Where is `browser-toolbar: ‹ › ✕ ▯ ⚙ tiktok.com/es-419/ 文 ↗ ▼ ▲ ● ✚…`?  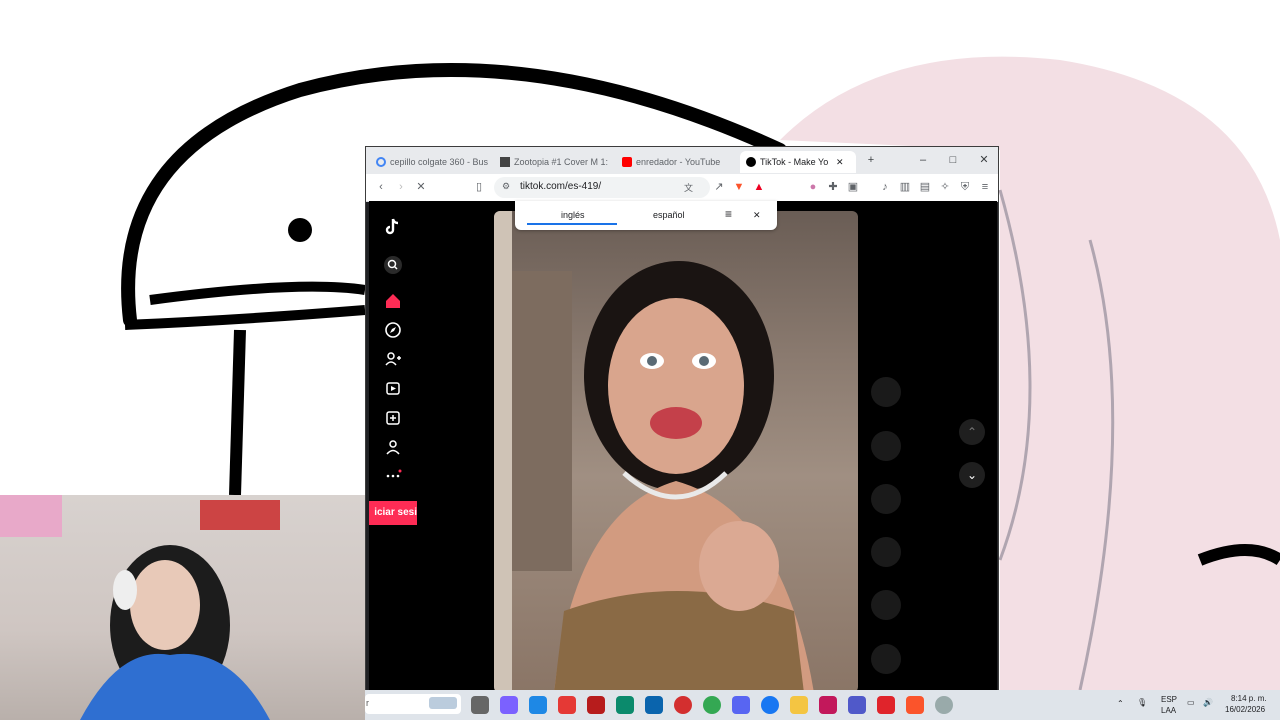 browser-toolbar: ‹ › ✕ ▯ ⚙ tiktok.com/es-419/ 文 ↗ ▼ ▲ ● ✚… is located at coordinates (682, 188).